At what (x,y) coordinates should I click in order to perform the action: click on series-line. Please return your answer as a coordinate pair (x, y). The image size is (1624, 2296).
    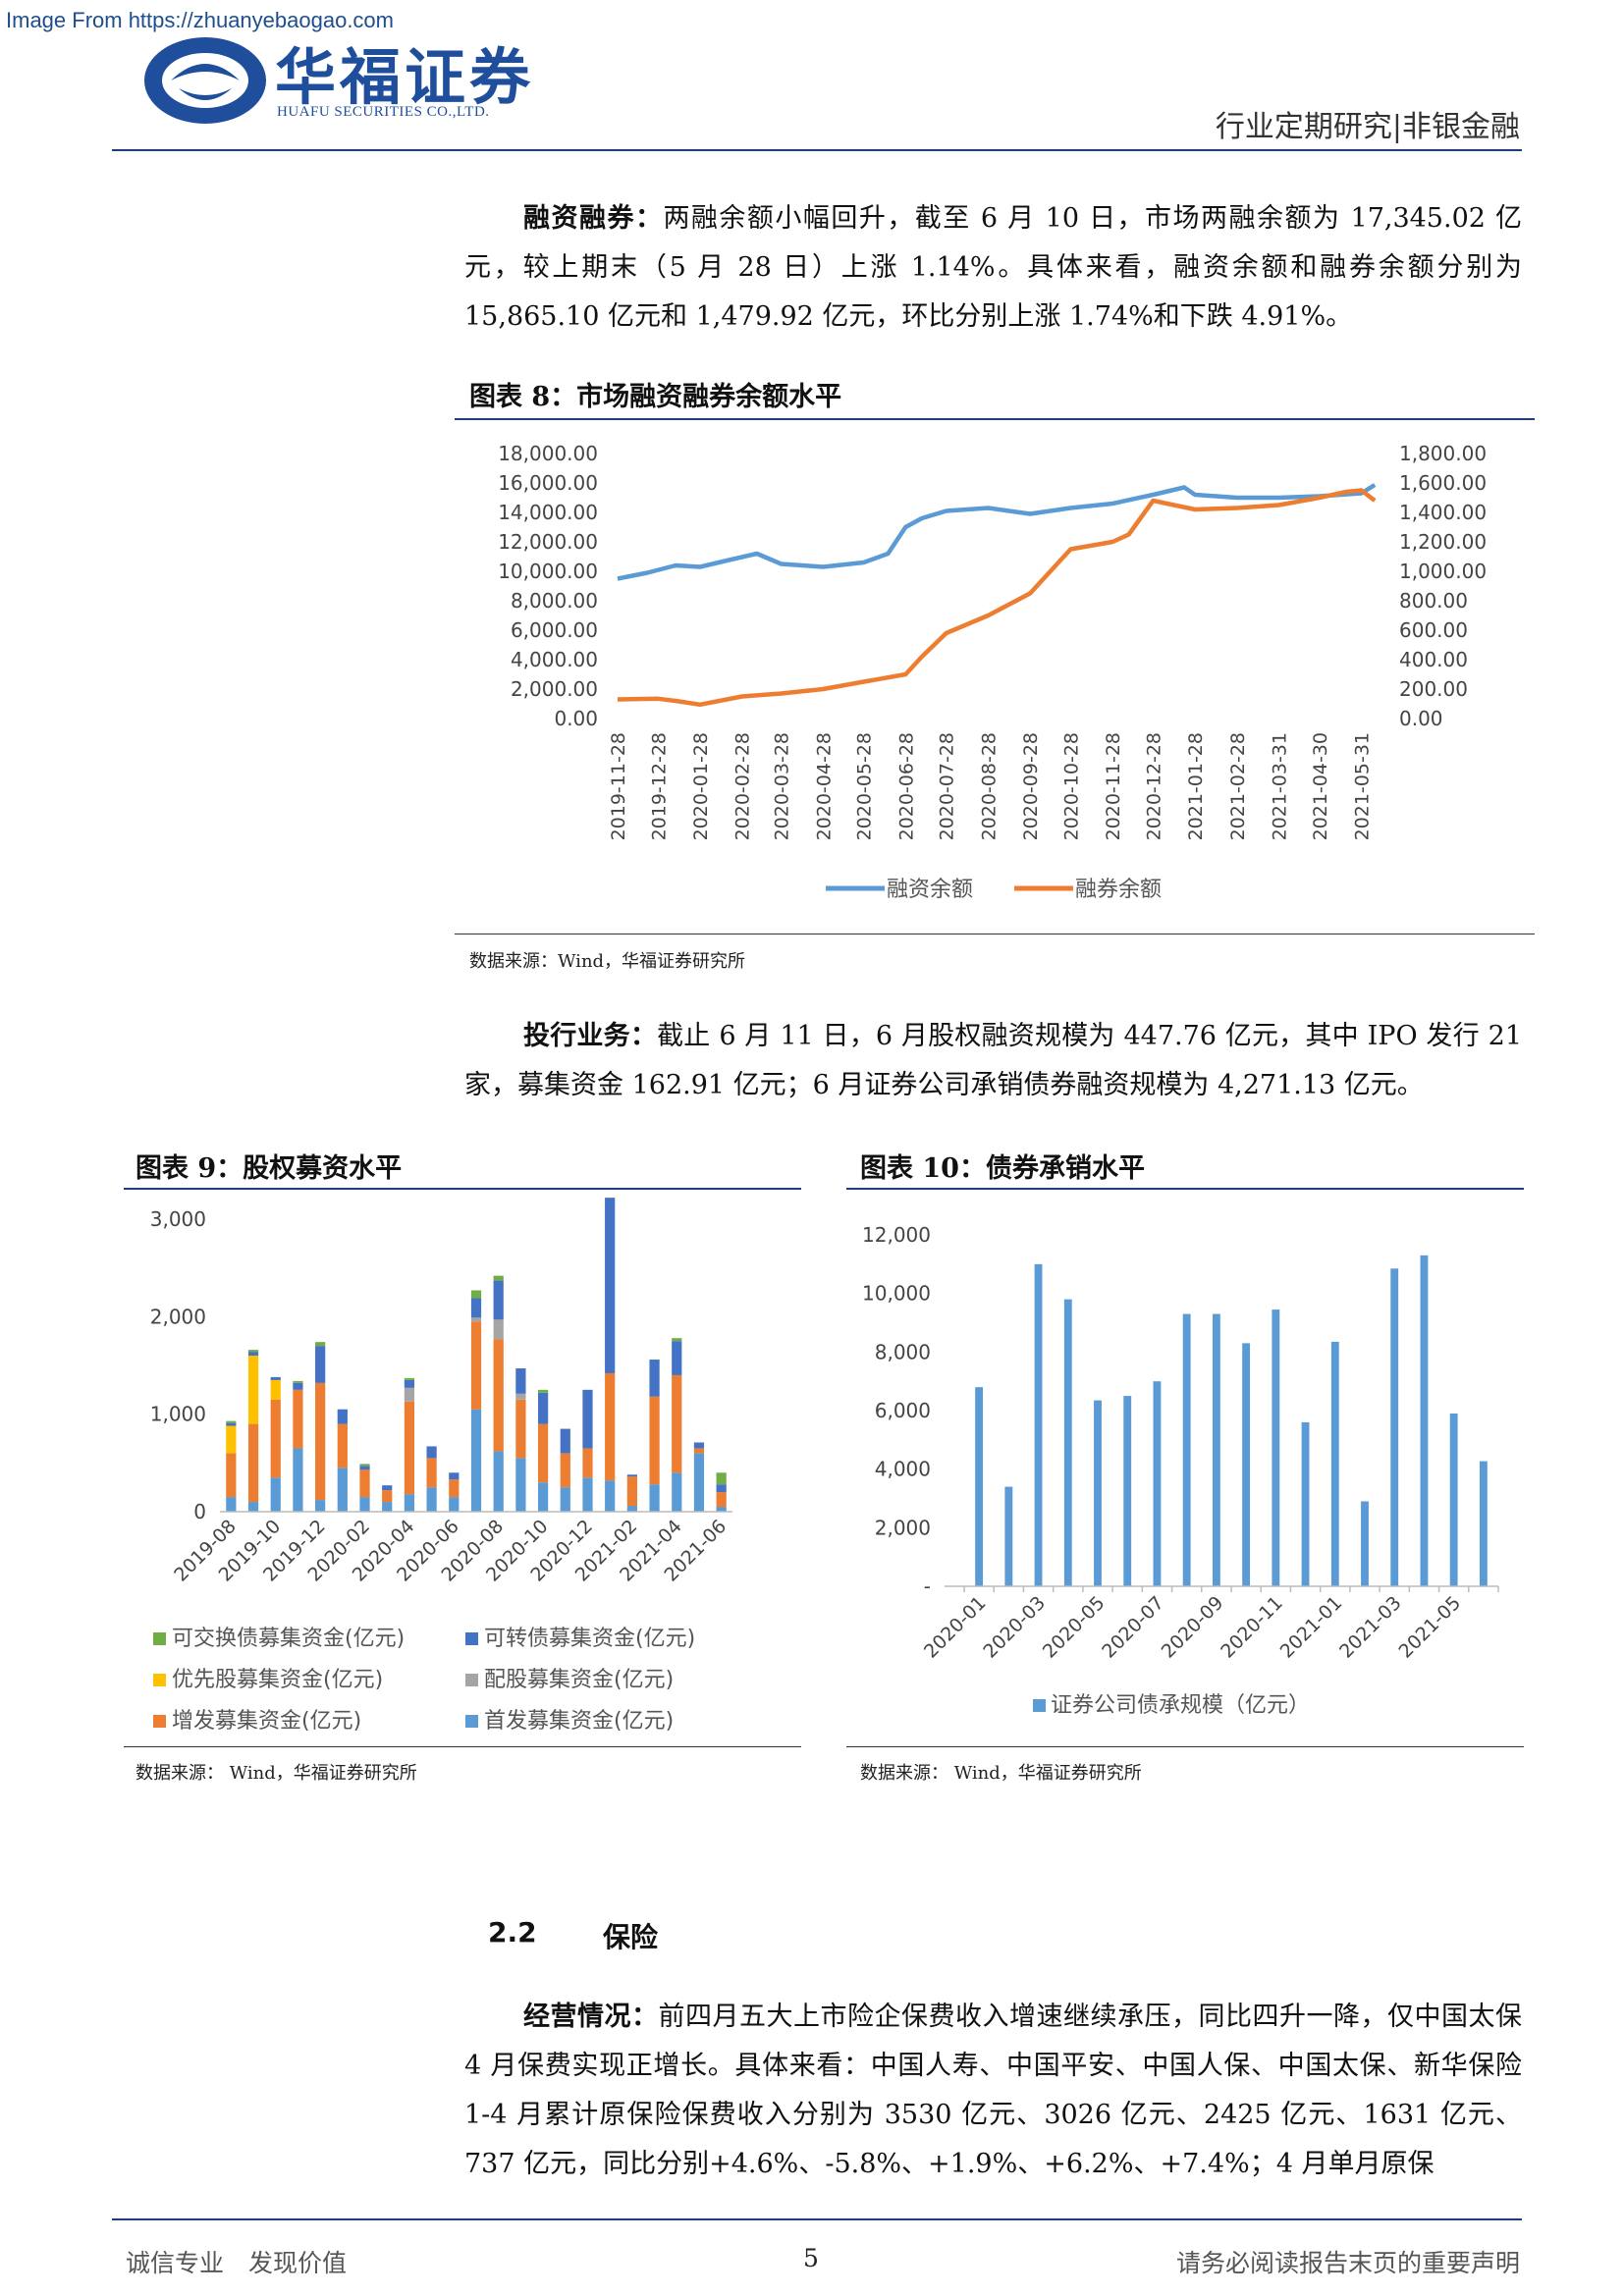
    Looking at the image, I should click on (997, 598).